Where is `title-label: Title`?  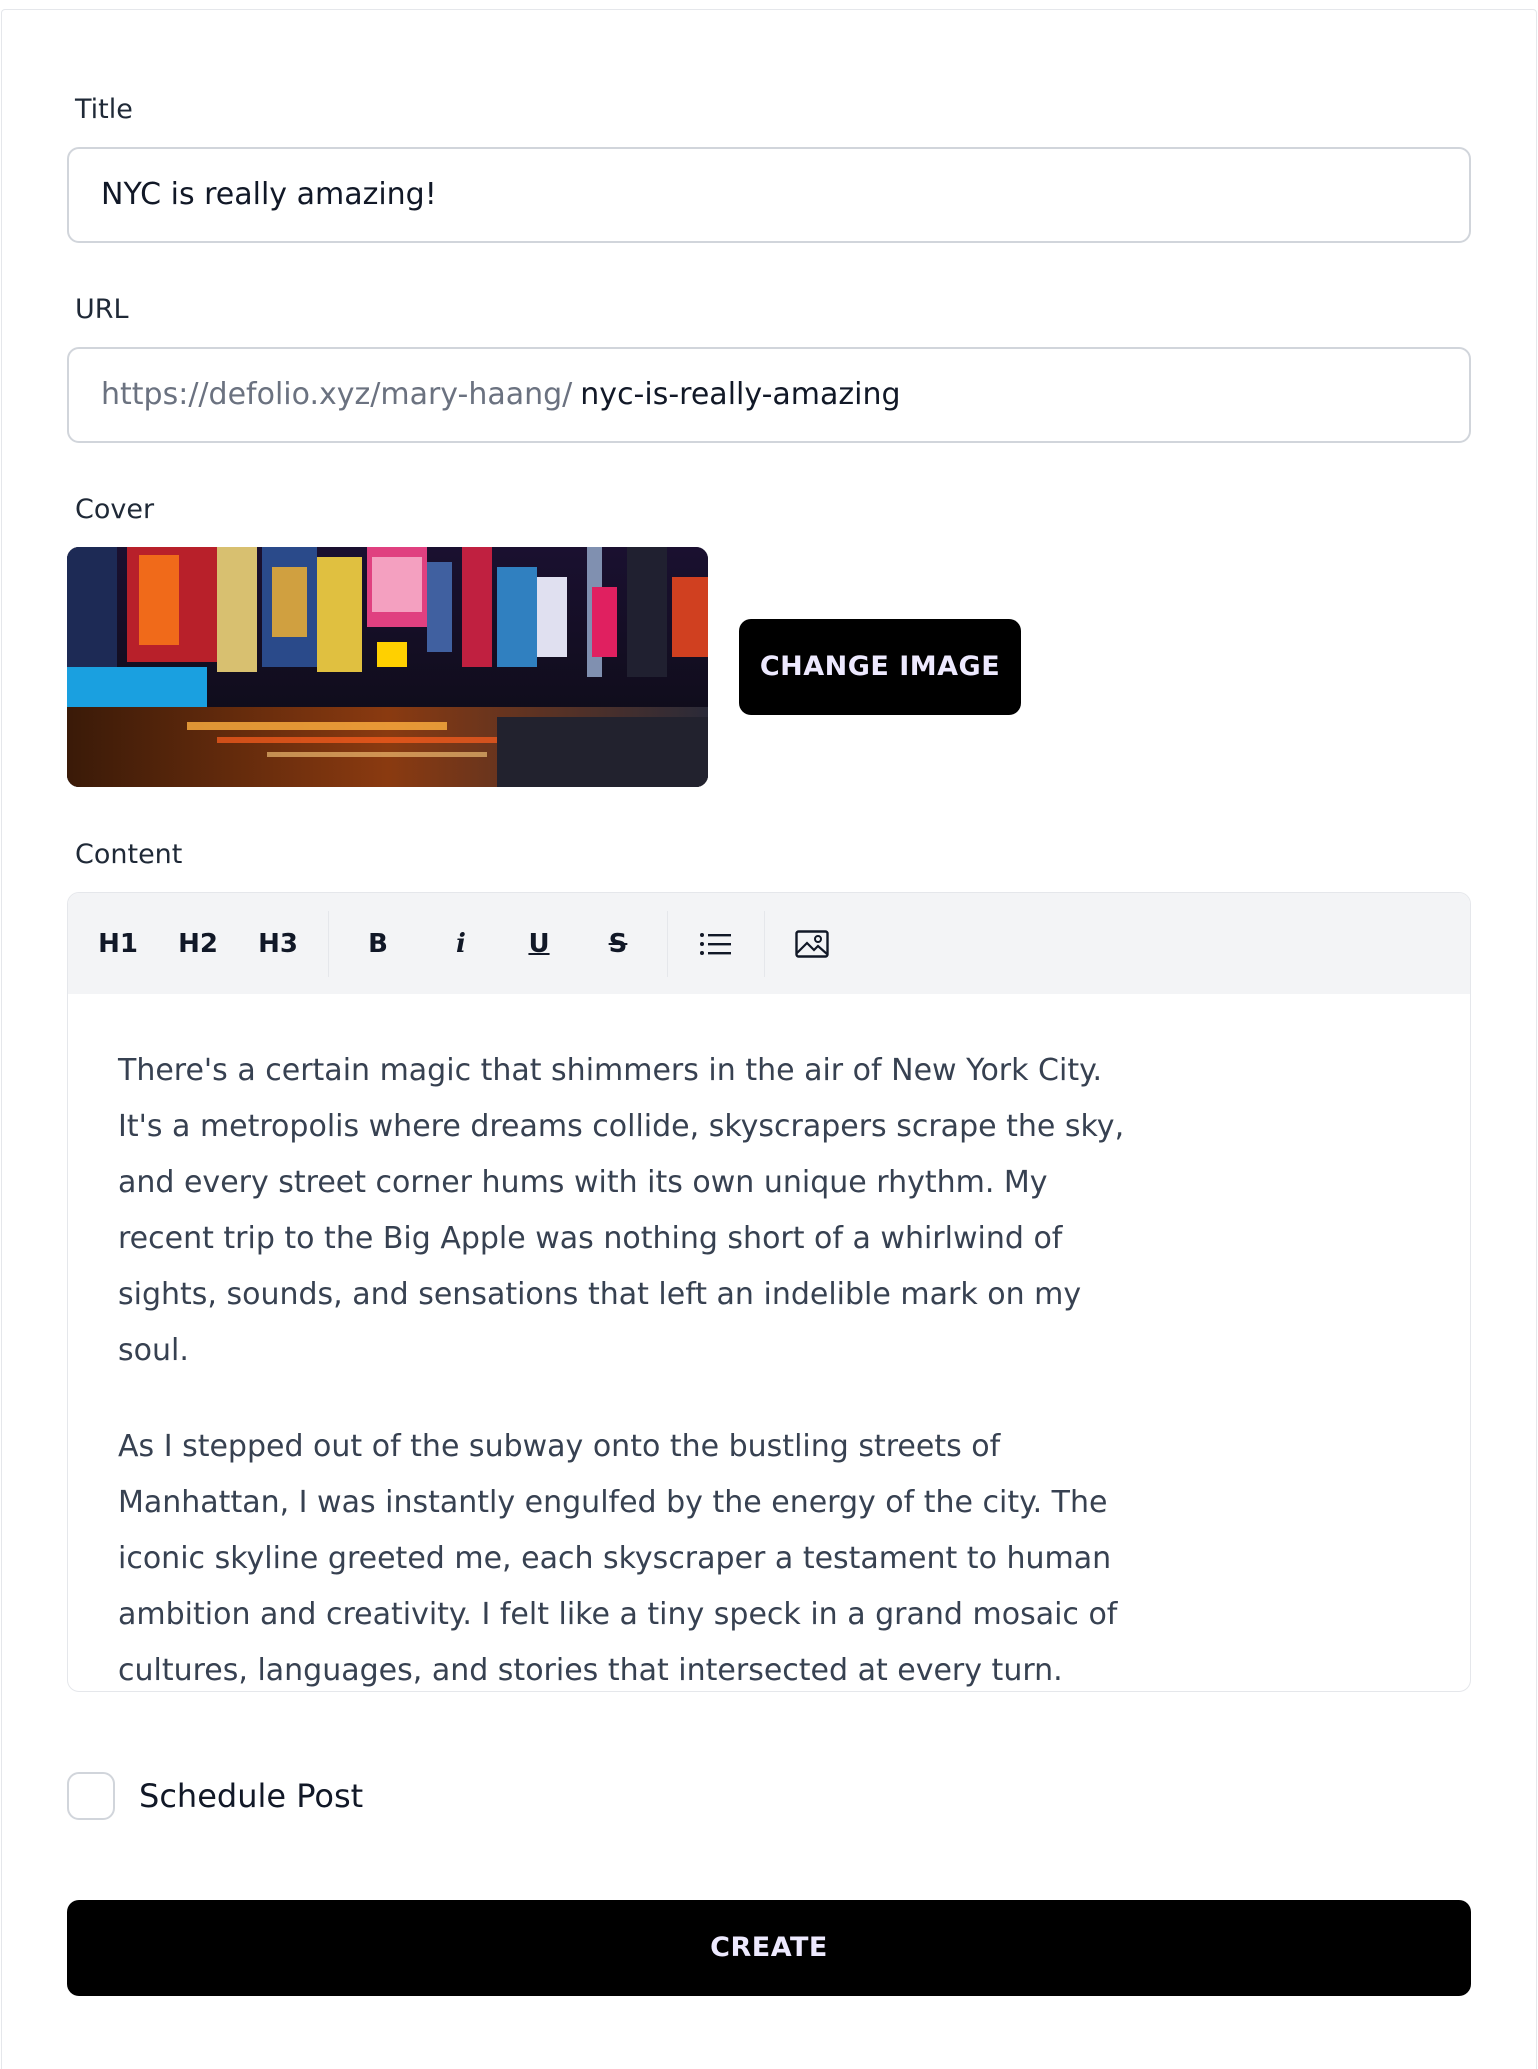
title-label: Title is located at coordinates (104, 109).